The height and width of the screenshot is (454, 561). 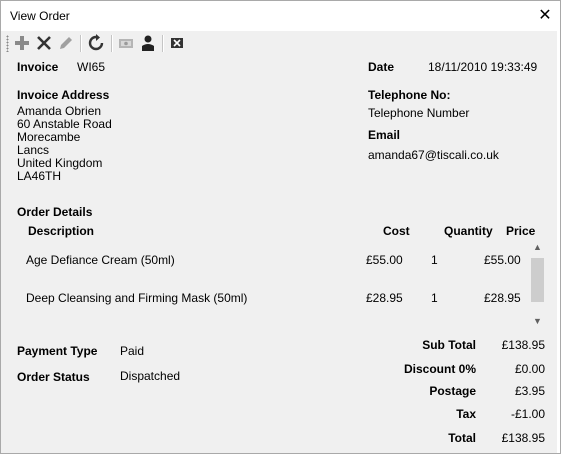 I want to click on refresh-icon, so click(x=96, y=43).